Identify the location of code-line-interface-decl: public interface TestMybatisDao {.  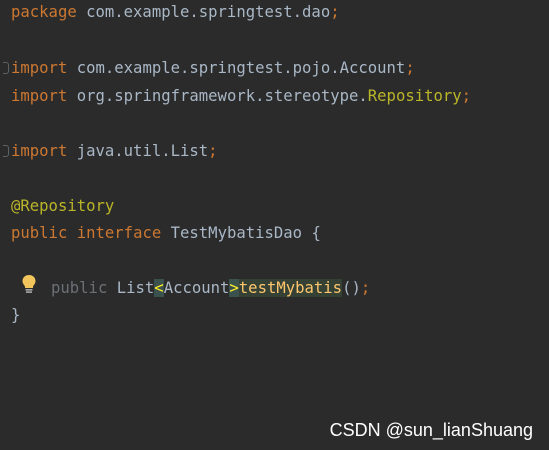
(166, 233).